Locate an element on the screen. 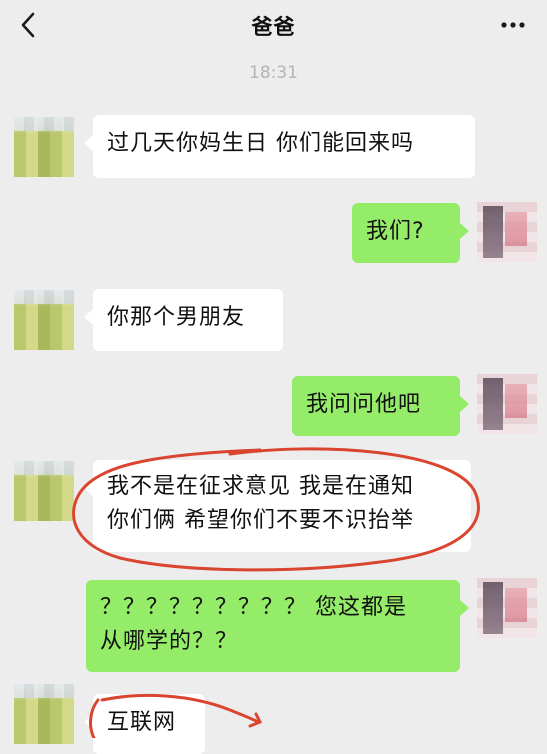 The image size is (547, 754). message-bubble-incoming: 我不是在征求意见 我是在通知 你们俩 希望你们不要不识抬举 is located at coordinates (277, 506).